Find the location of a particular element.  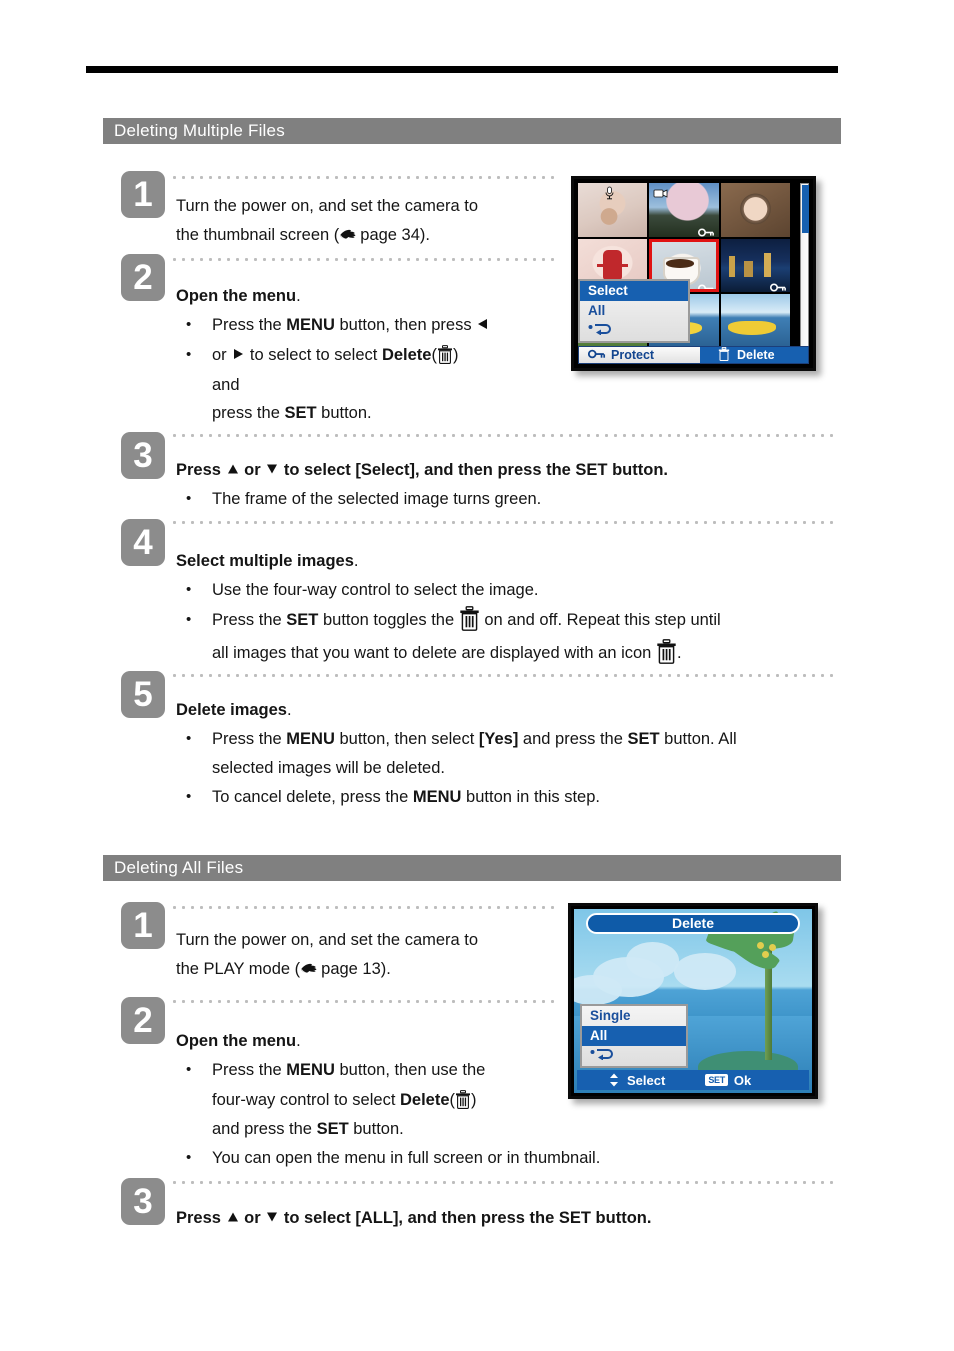

delete-mode-menu: Single All is located at coordinates (634, 1036).